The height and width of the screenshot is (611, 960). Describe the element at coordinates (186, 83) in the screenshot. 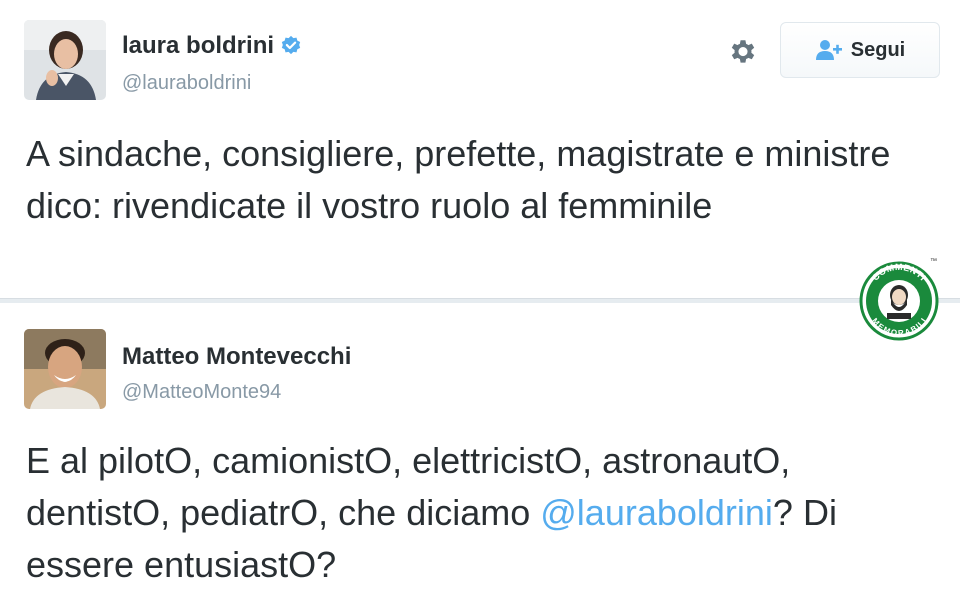

I see `author-handle: @lauraboldrini` at that location.